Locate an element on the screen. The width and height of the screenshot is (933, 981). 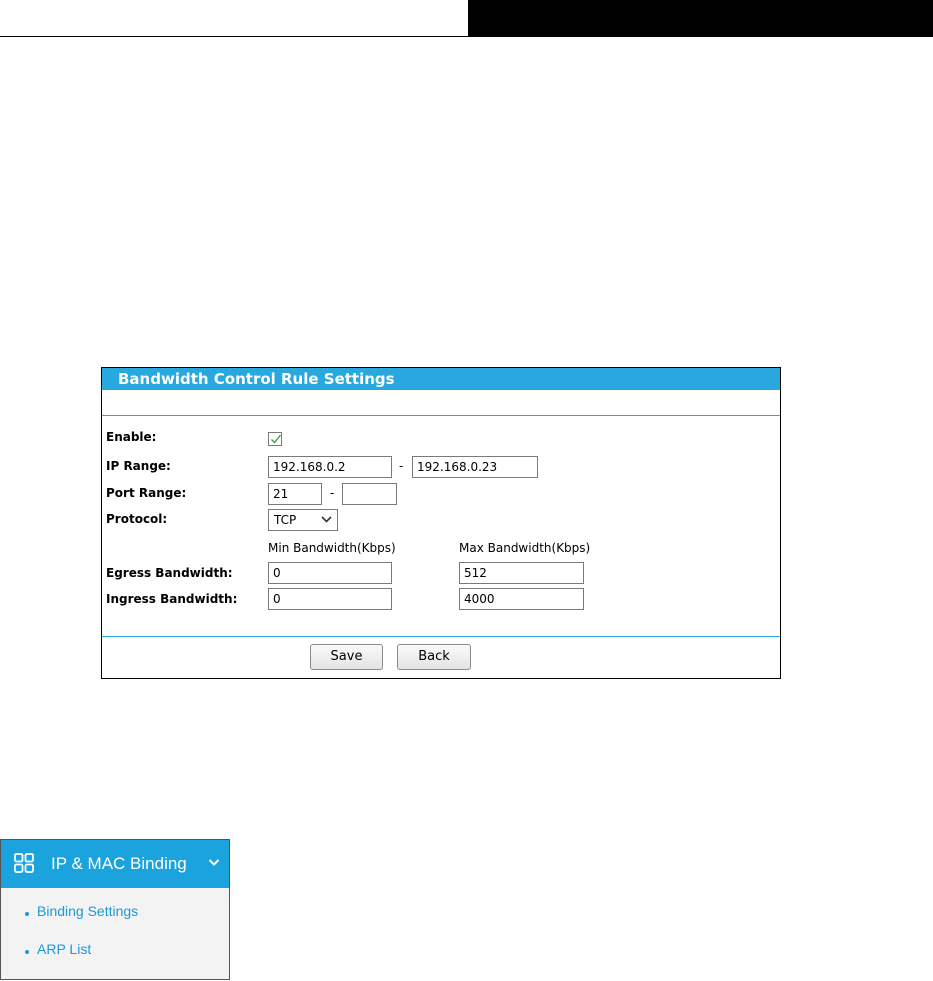
panel-divider-top is located at coordinates (441, 415).